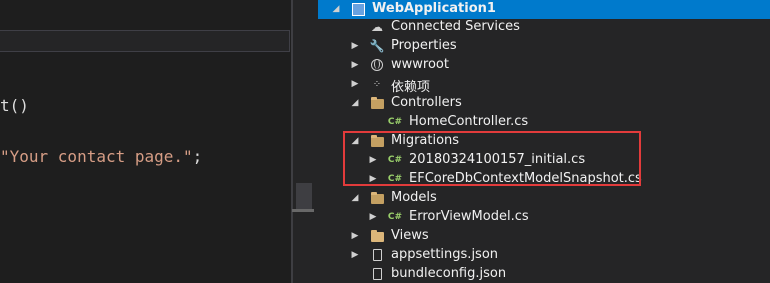 Image resolution: width=770 pixels, height=283 pixels. What do you see at coordinates (377, 27) in the screenshot?
I see `cloud-icon: ☁` at bounding box center [377, 27].